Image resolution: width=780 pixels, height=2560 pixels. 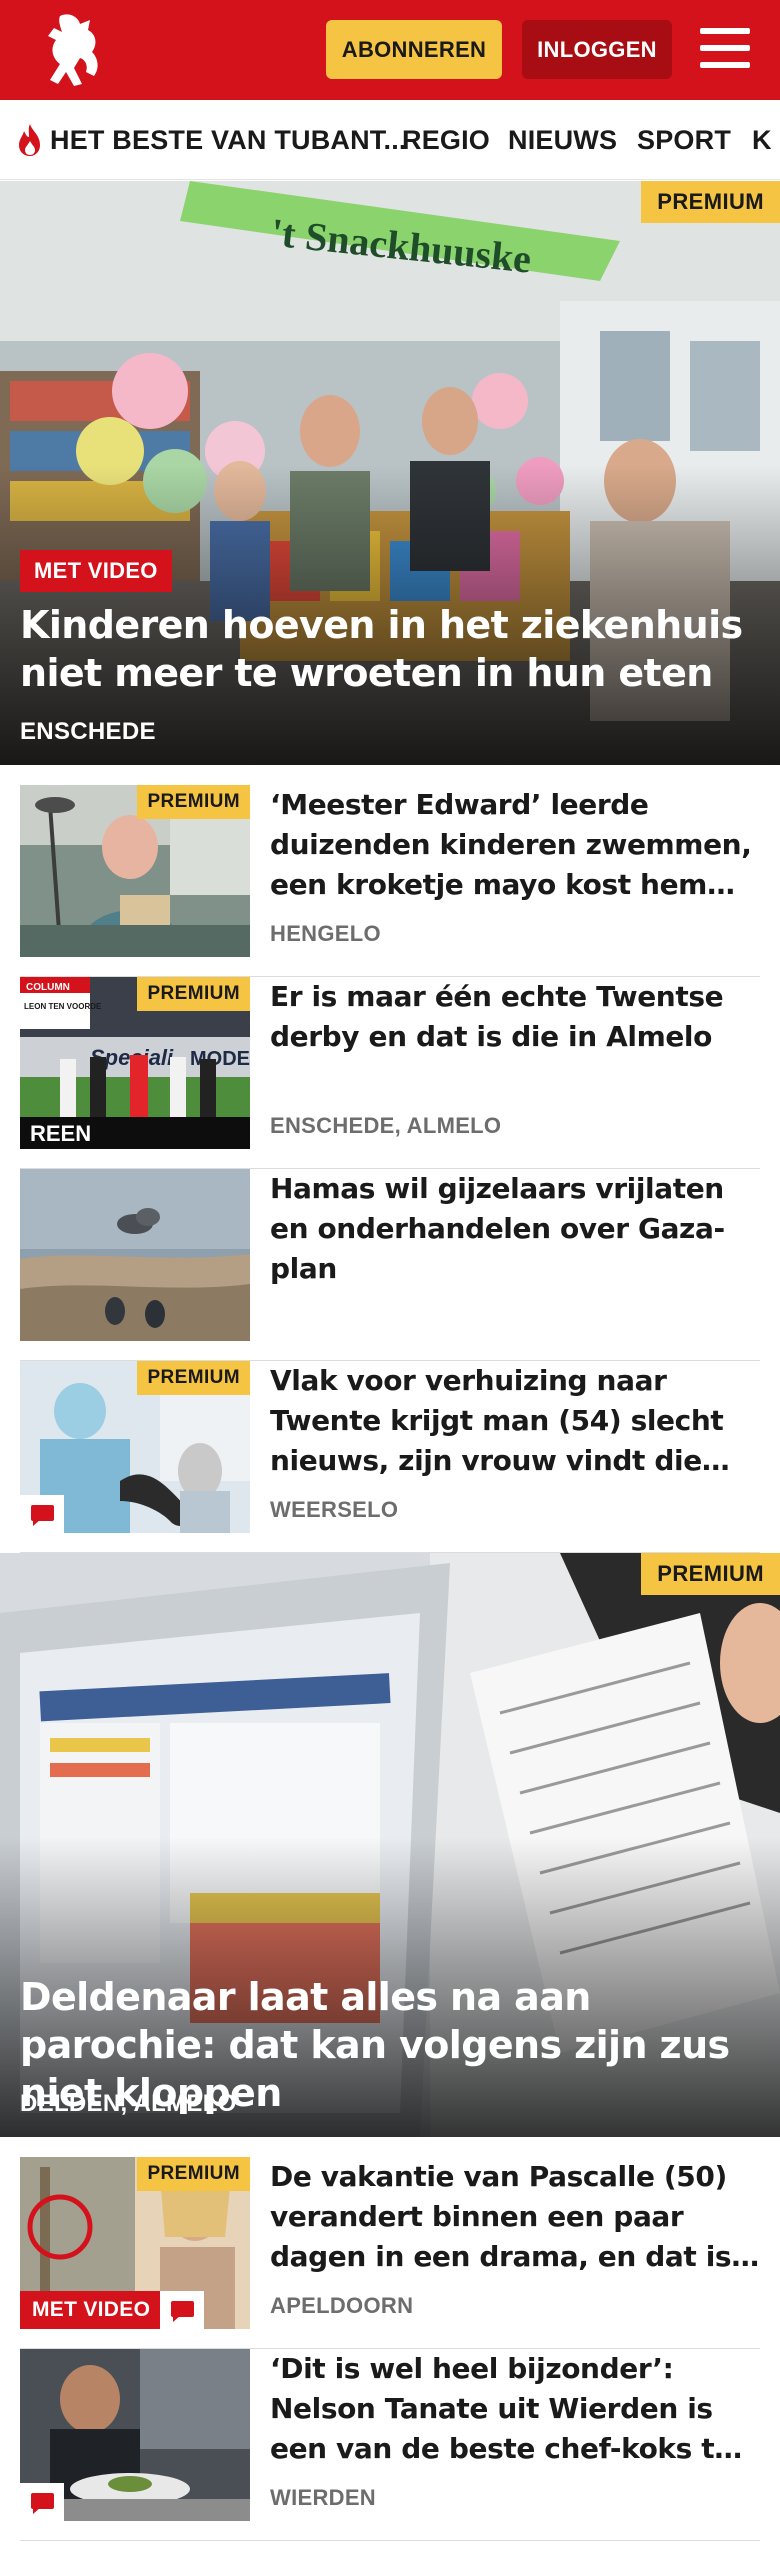 What do you see at coordinates (684, 139) in the screenshot?
I see `nav-item-sport: SPORT` at bounding box center [684, 139].